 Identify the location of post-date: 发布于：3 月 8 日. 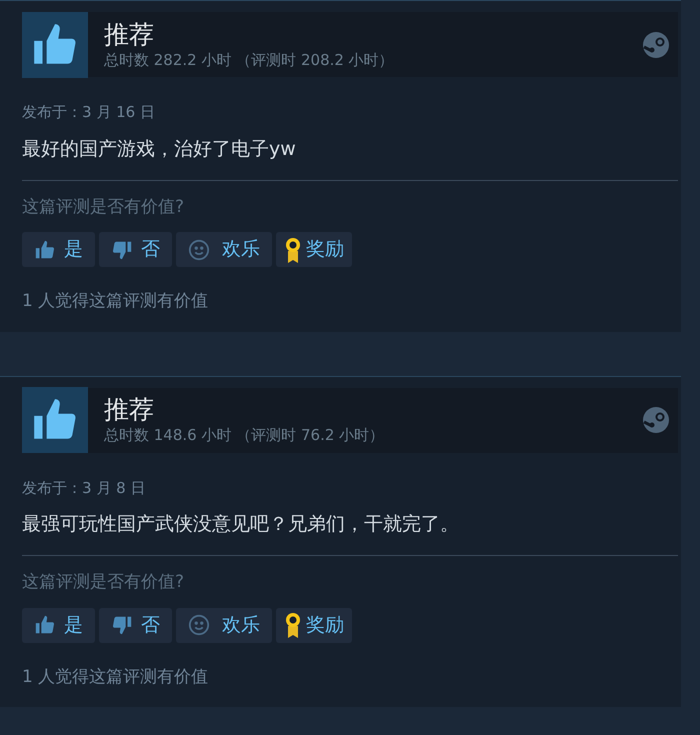
(84, 488).